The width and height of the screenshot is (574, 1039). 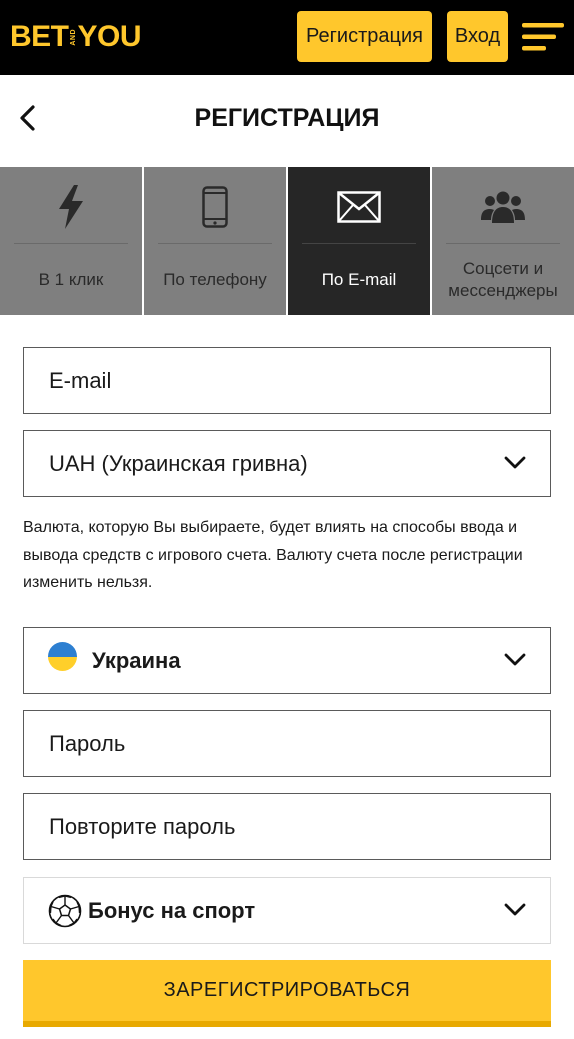 I want to click on ukraine-flag-icon, so click(x=62, y=656).